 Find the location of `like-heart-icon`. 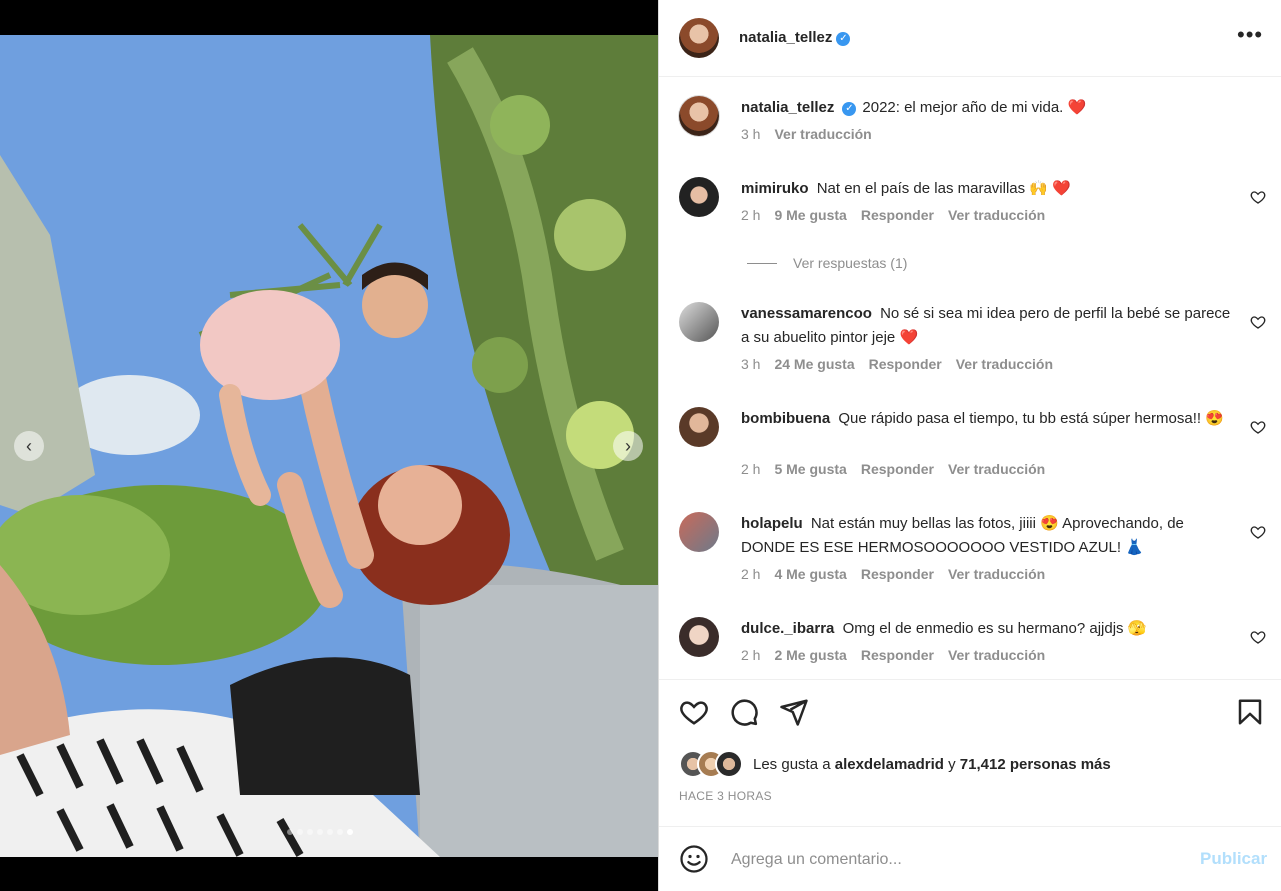

like-heart-icon is located at coordinates (694, 712).